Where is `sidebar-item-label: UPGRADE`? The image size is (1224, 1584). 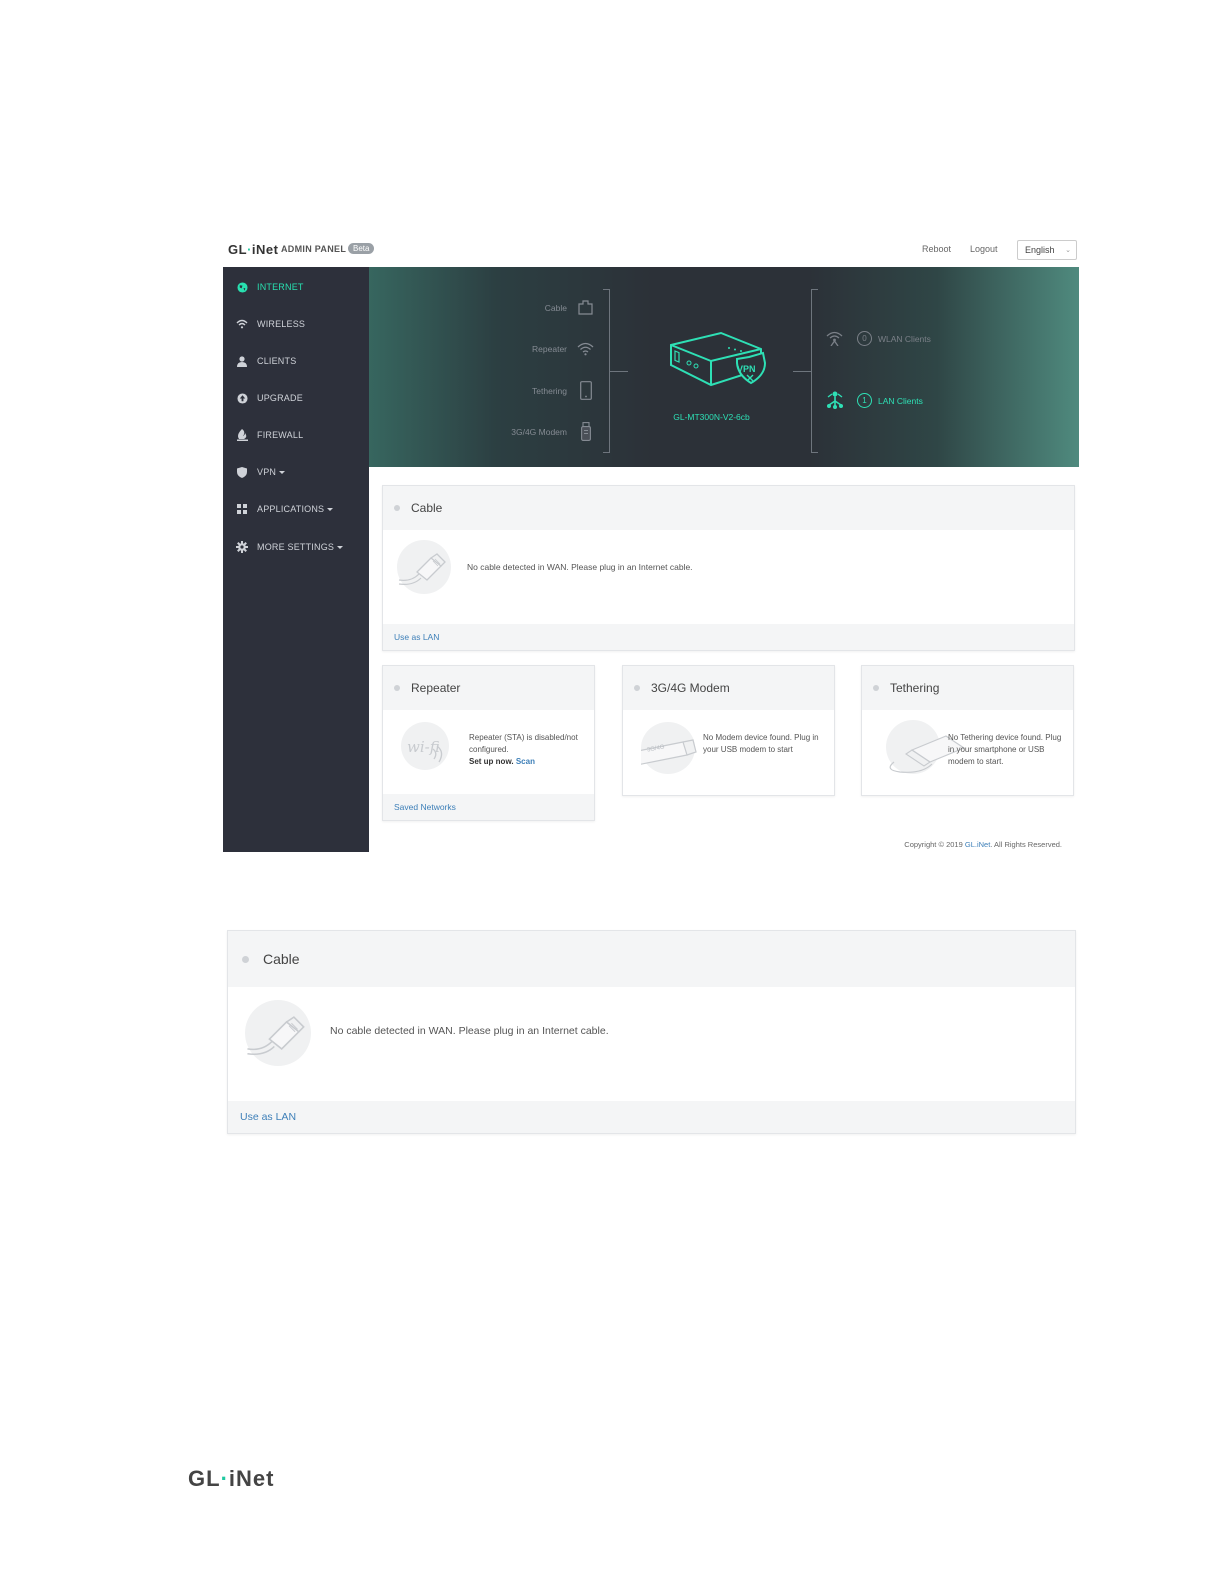
sidebar-item-label: UPGRADE is located at coordinates (280, 398).